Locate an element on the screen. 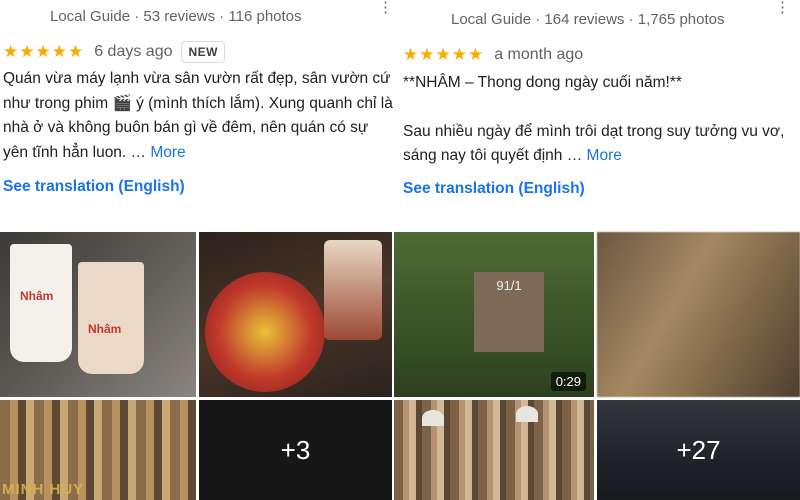 The image size is (800, 500). review-date: a month ago is located at coordinates (539, 54).